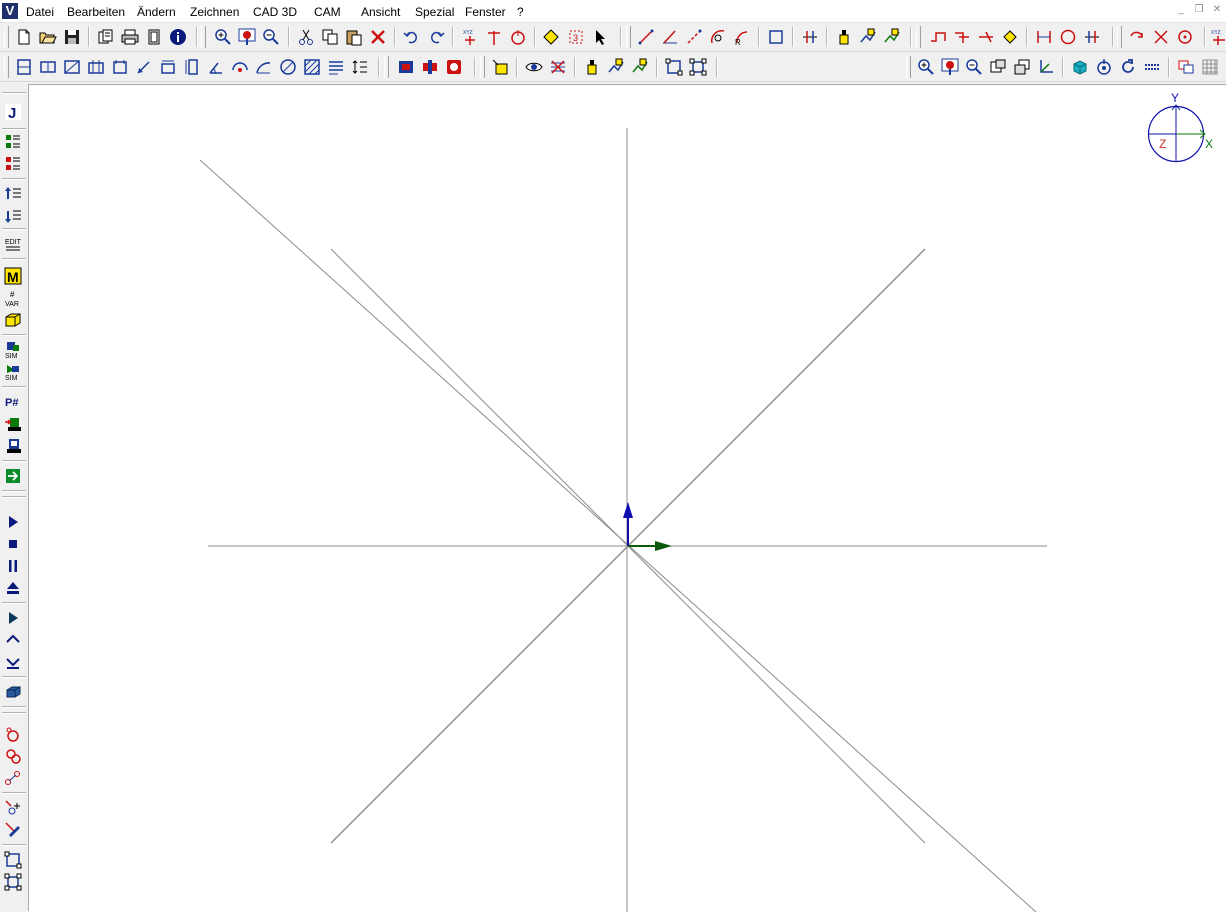 The width and height of the screenshot is (1226, 912). What do you see at coordinates (13, 142) in the screenshot?
I see `layer-list-green-button` at bounding box center [13, 142].